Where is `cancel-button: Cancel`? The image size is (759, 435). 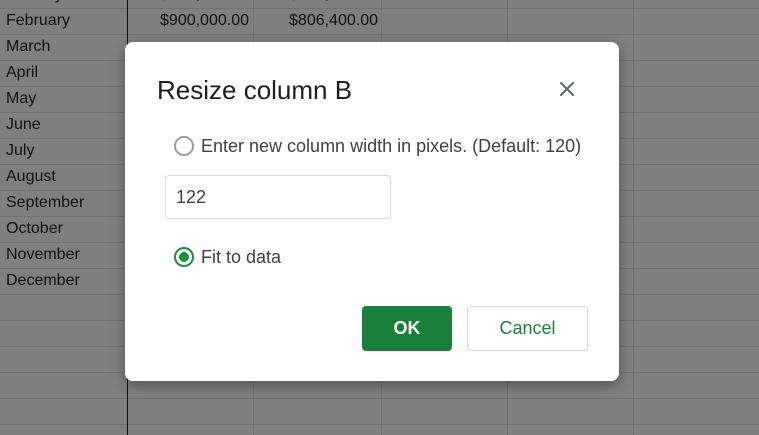 cancel-button: Cancel is located at coordinates (527, 328).